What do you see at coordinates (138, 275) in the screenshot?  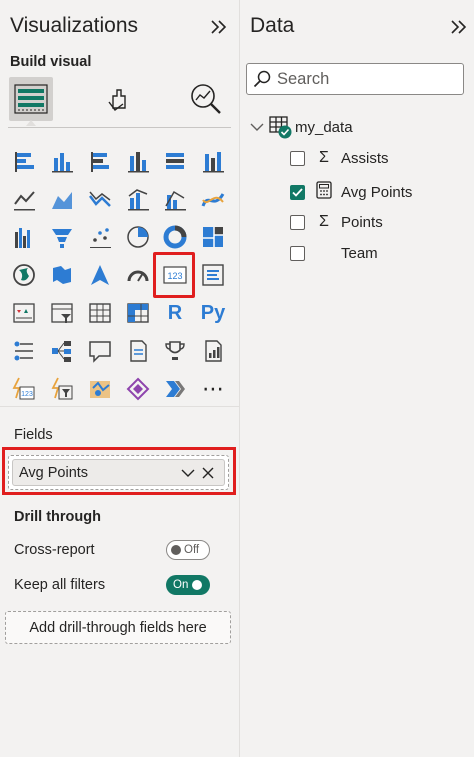 I see `gauge-icon` at bounding box center [138, 275].